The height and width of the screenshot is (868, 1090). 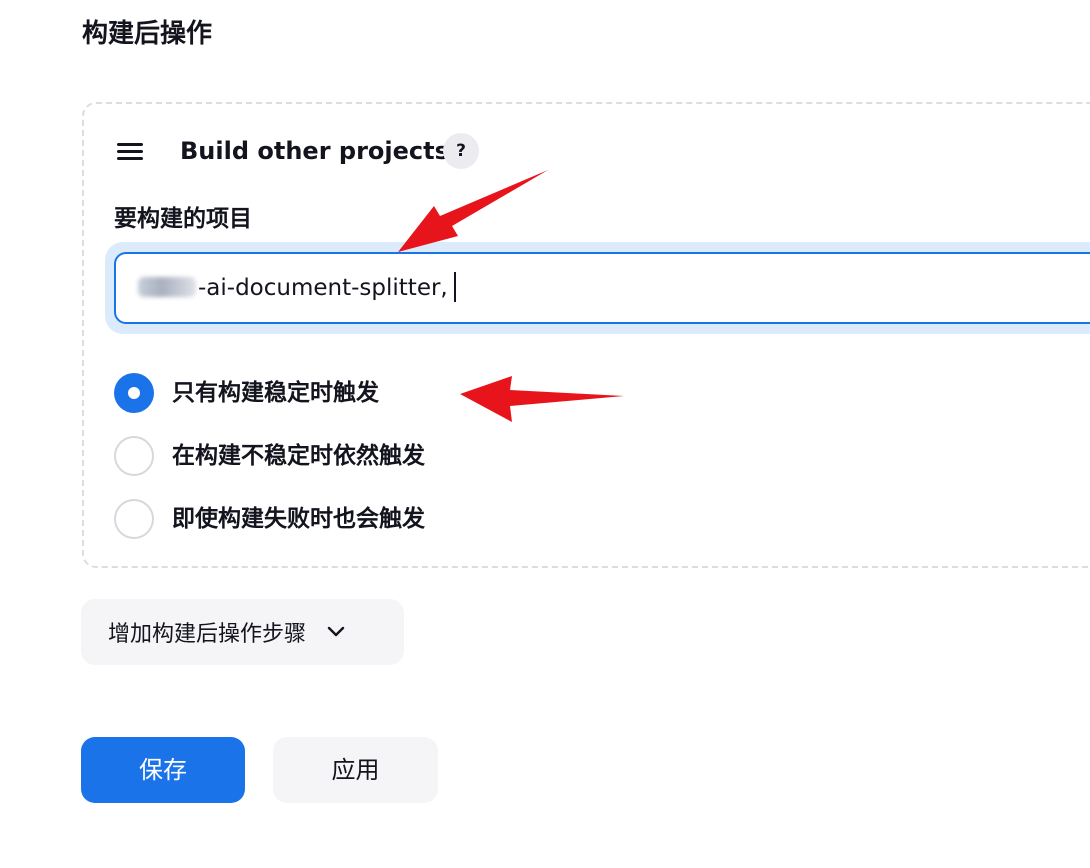 I want to click on redacted-text, so click(x=167, y=286).